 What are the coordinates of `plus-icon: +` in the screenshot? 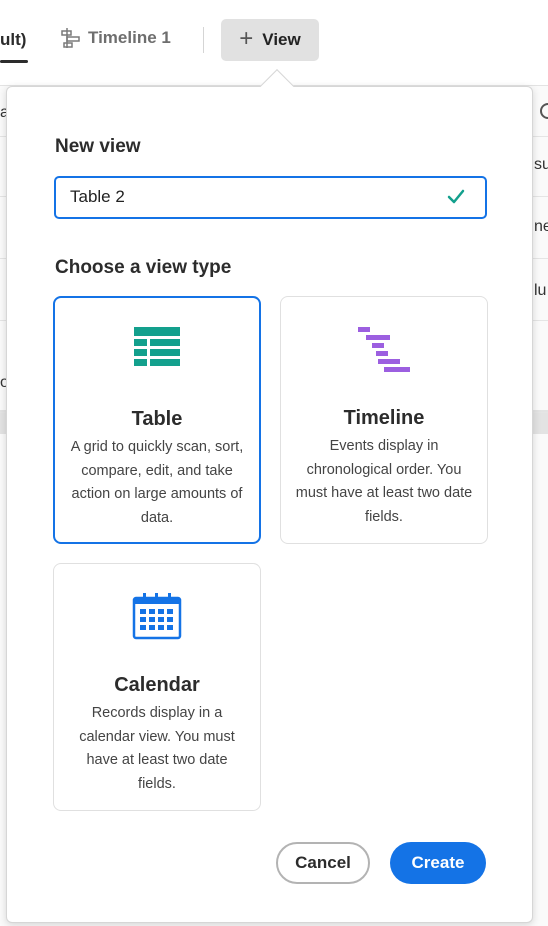 It's located at (246, 38).